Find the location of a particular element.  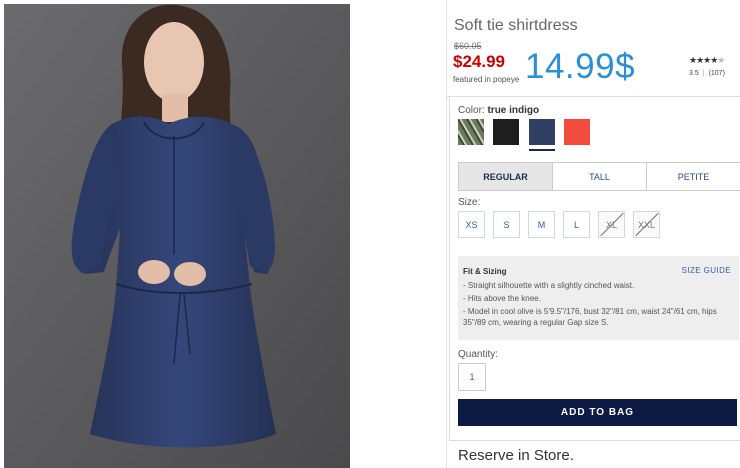

tab-tall: TALL is located at coordinates (599, 176).